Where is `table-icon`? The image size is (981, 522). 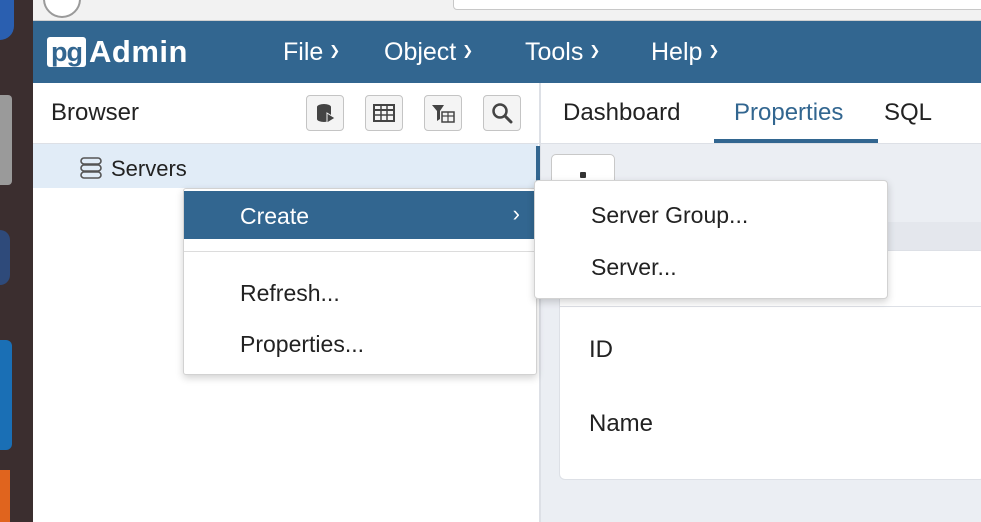
table-icon is located at coordinates (384, 113).